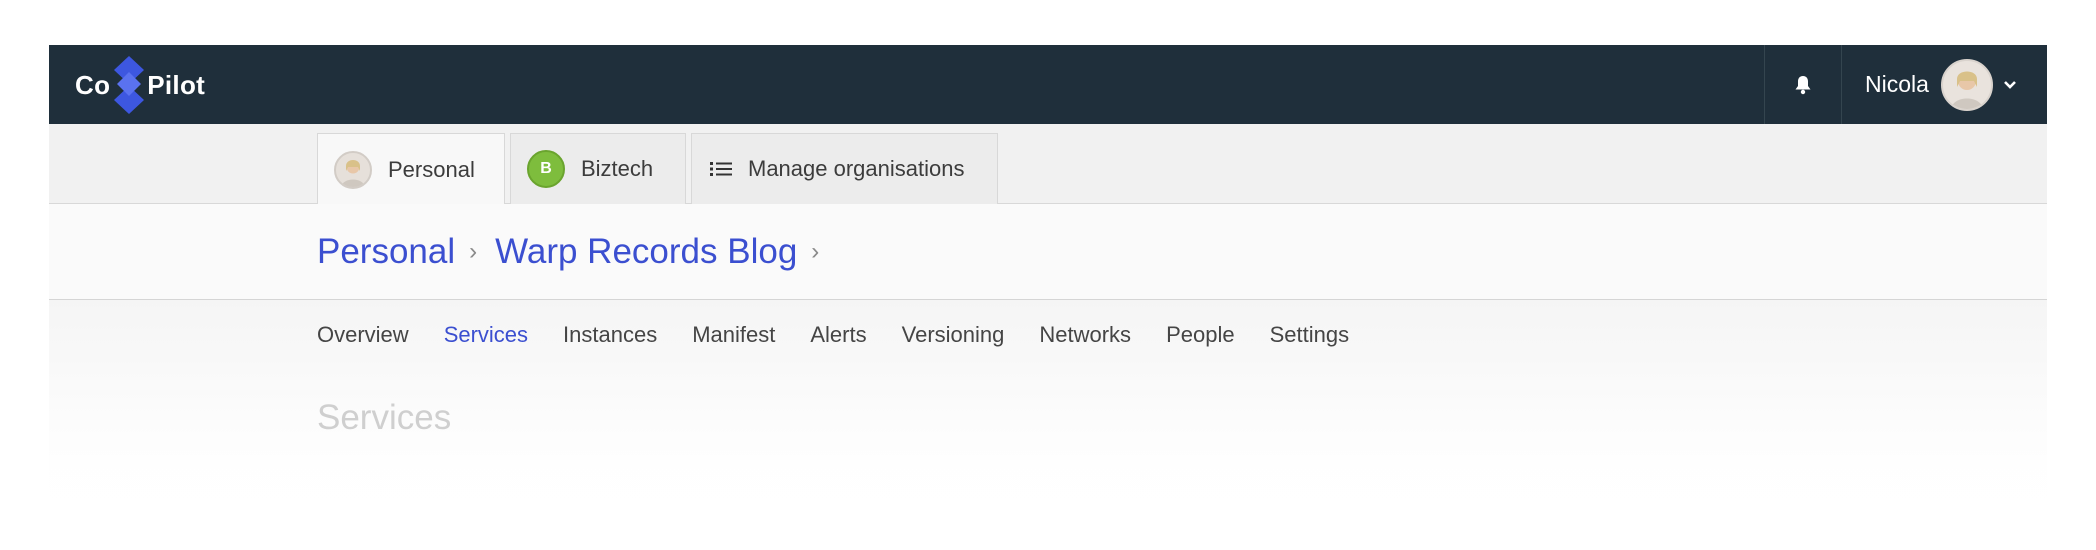  I want to click on nav-networks: Networks, so click(1085, 335).